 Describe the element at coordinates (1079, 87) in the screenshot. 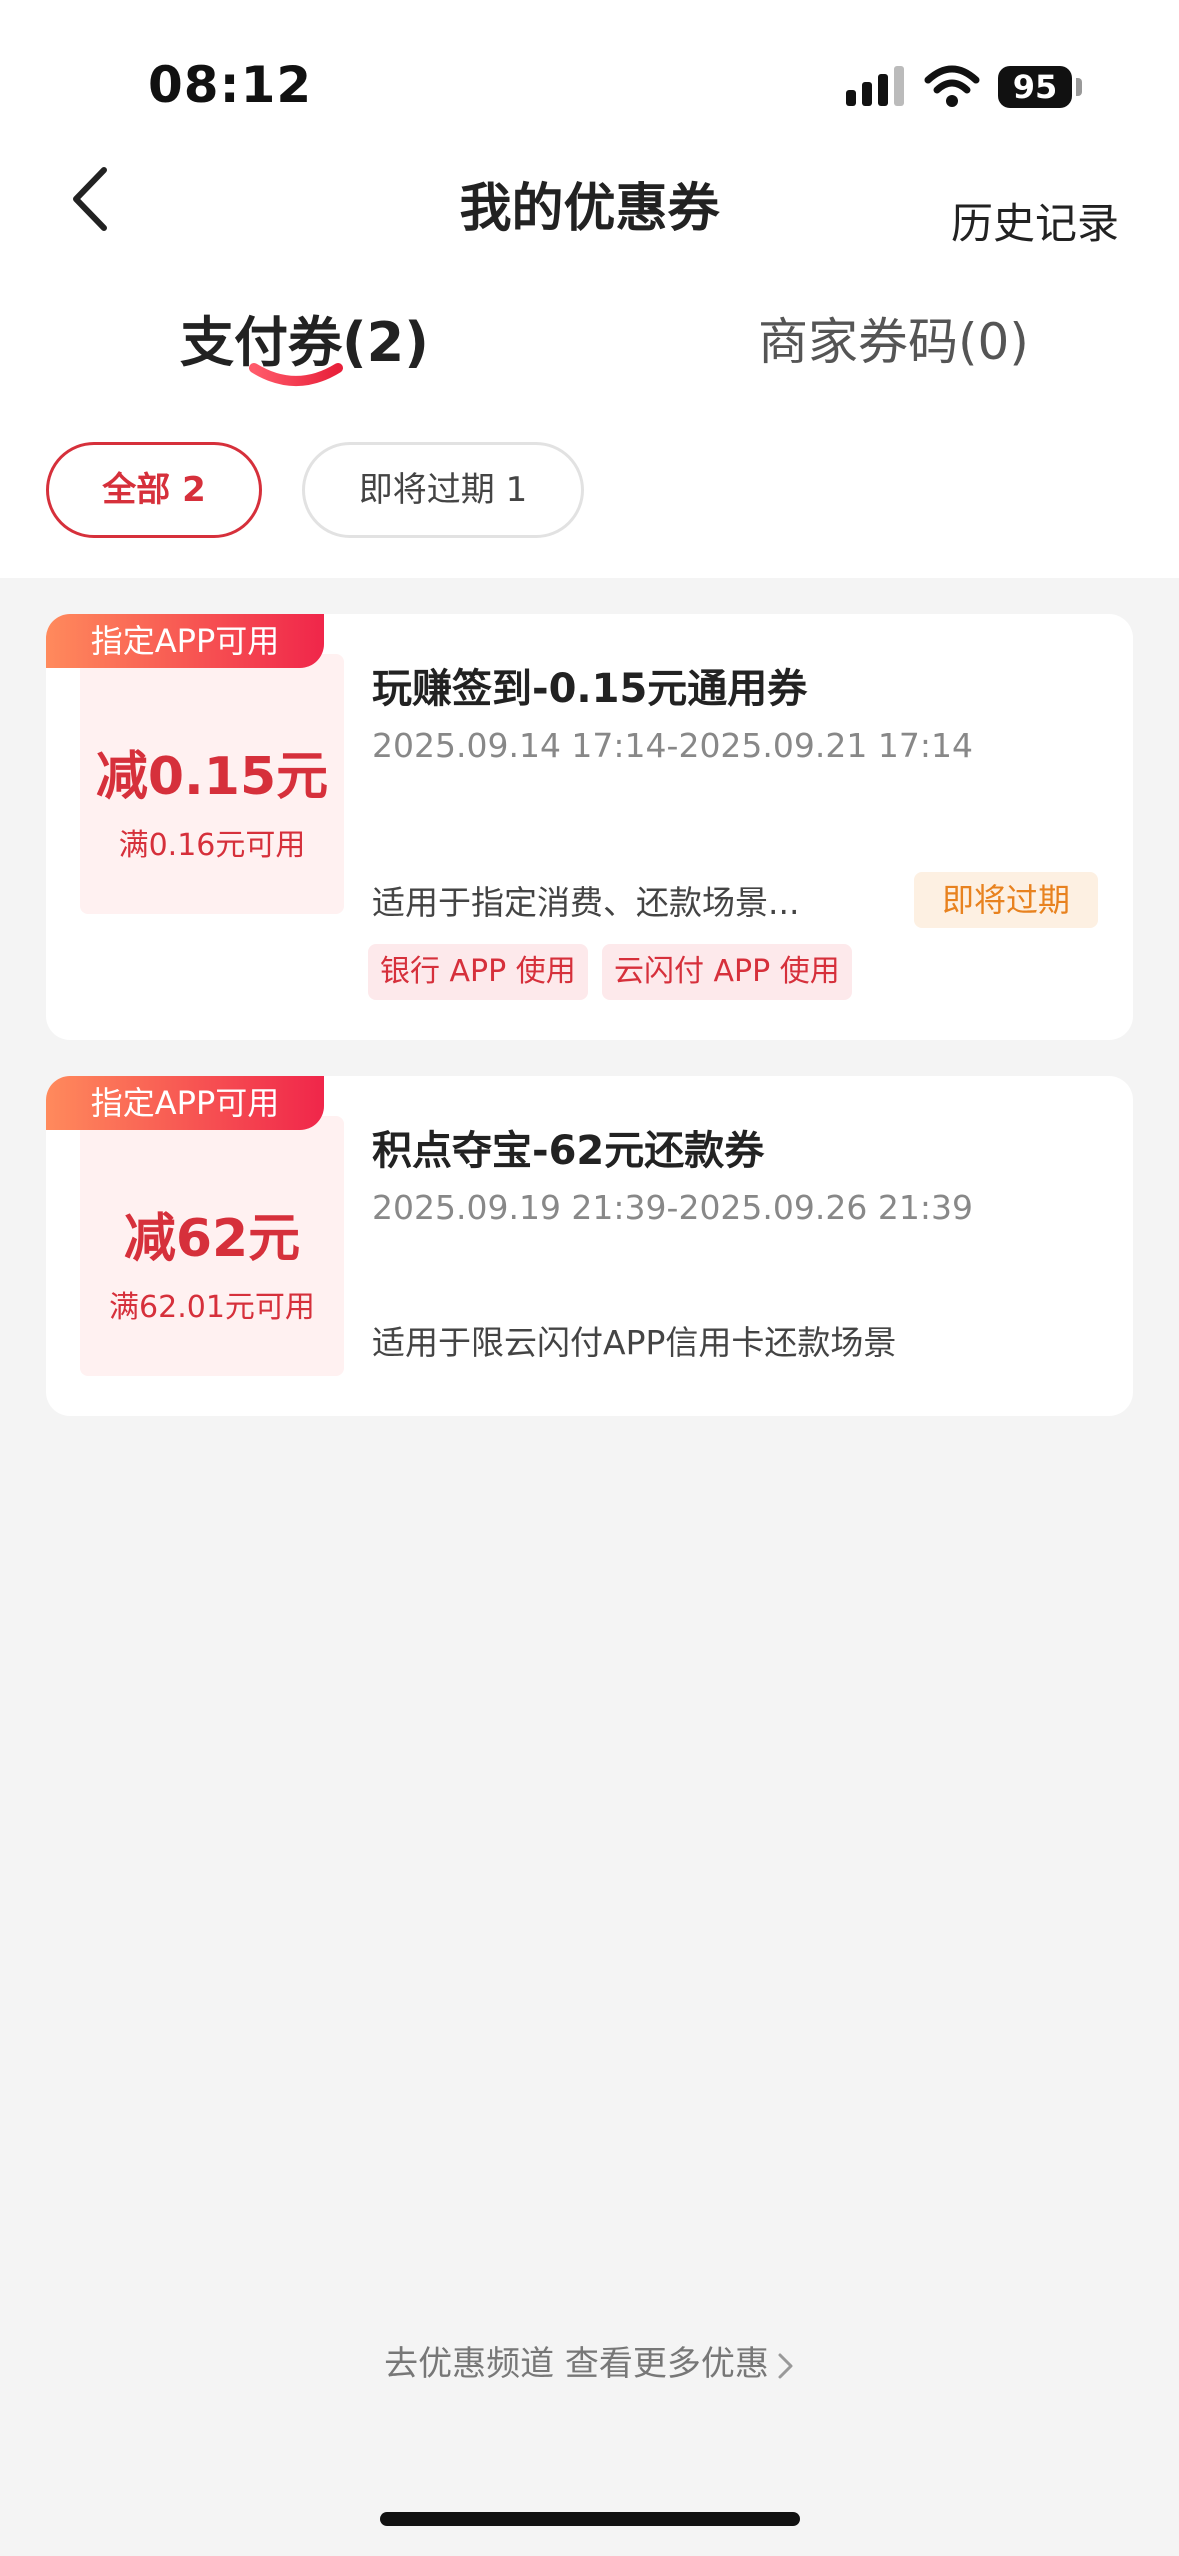

I see `battery-tip` at that location.